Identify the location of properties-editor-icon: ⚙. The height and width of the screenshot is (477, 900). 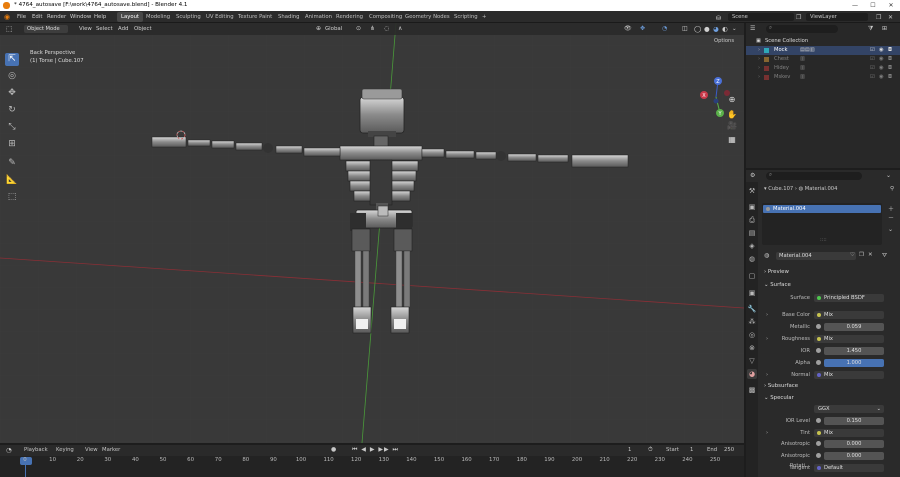
(752, 175).